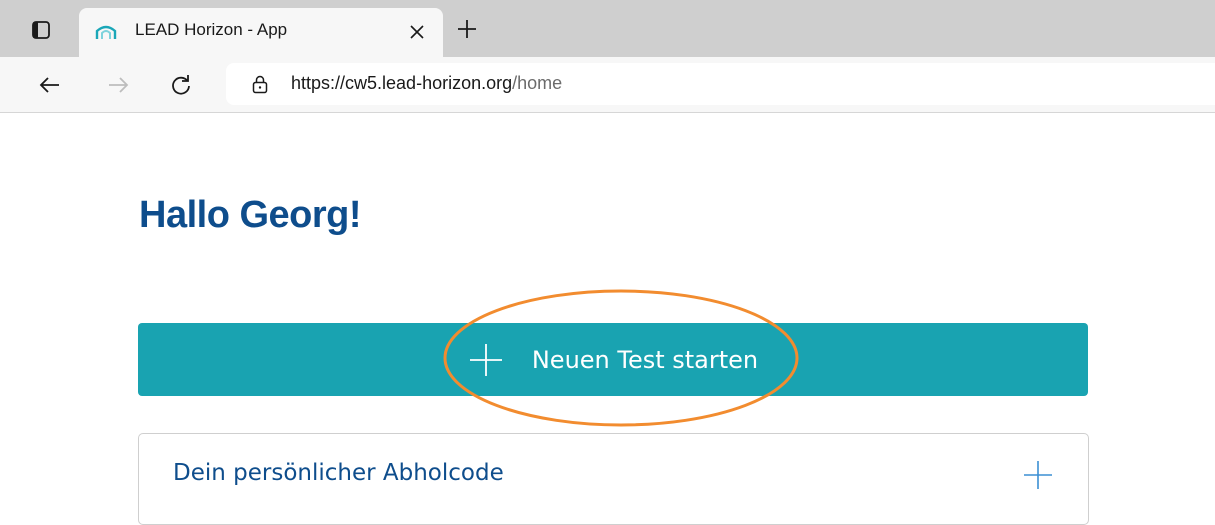 Image resolution: width=1215 pixels, height=525 pixels. I want to click on close-icon, so click(417, 32).